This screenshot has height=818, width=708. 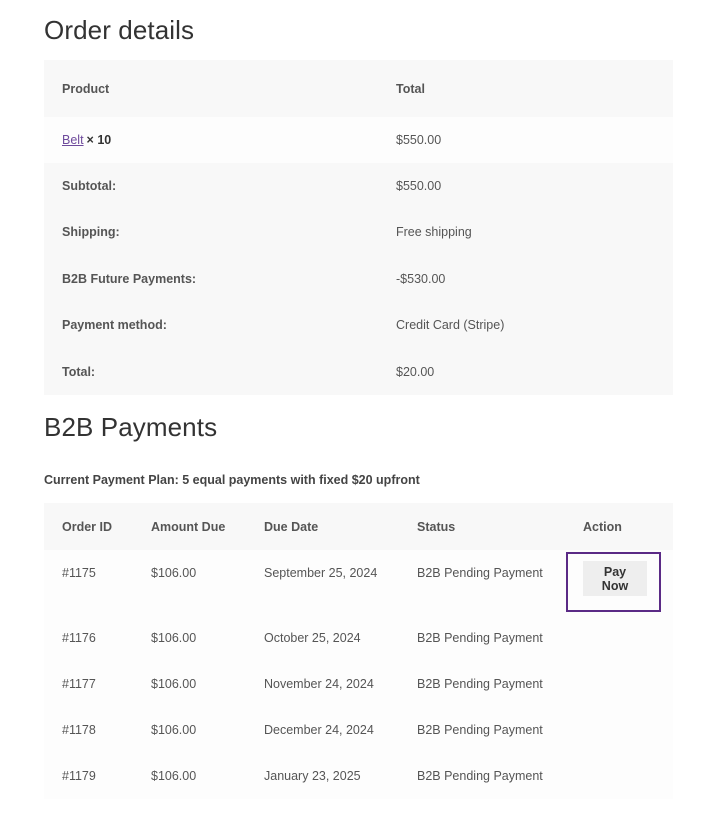 What do you see at coordinates (436, 526) in the screenshot?
I see `status-header: Status` at bounding box center [436, 526].